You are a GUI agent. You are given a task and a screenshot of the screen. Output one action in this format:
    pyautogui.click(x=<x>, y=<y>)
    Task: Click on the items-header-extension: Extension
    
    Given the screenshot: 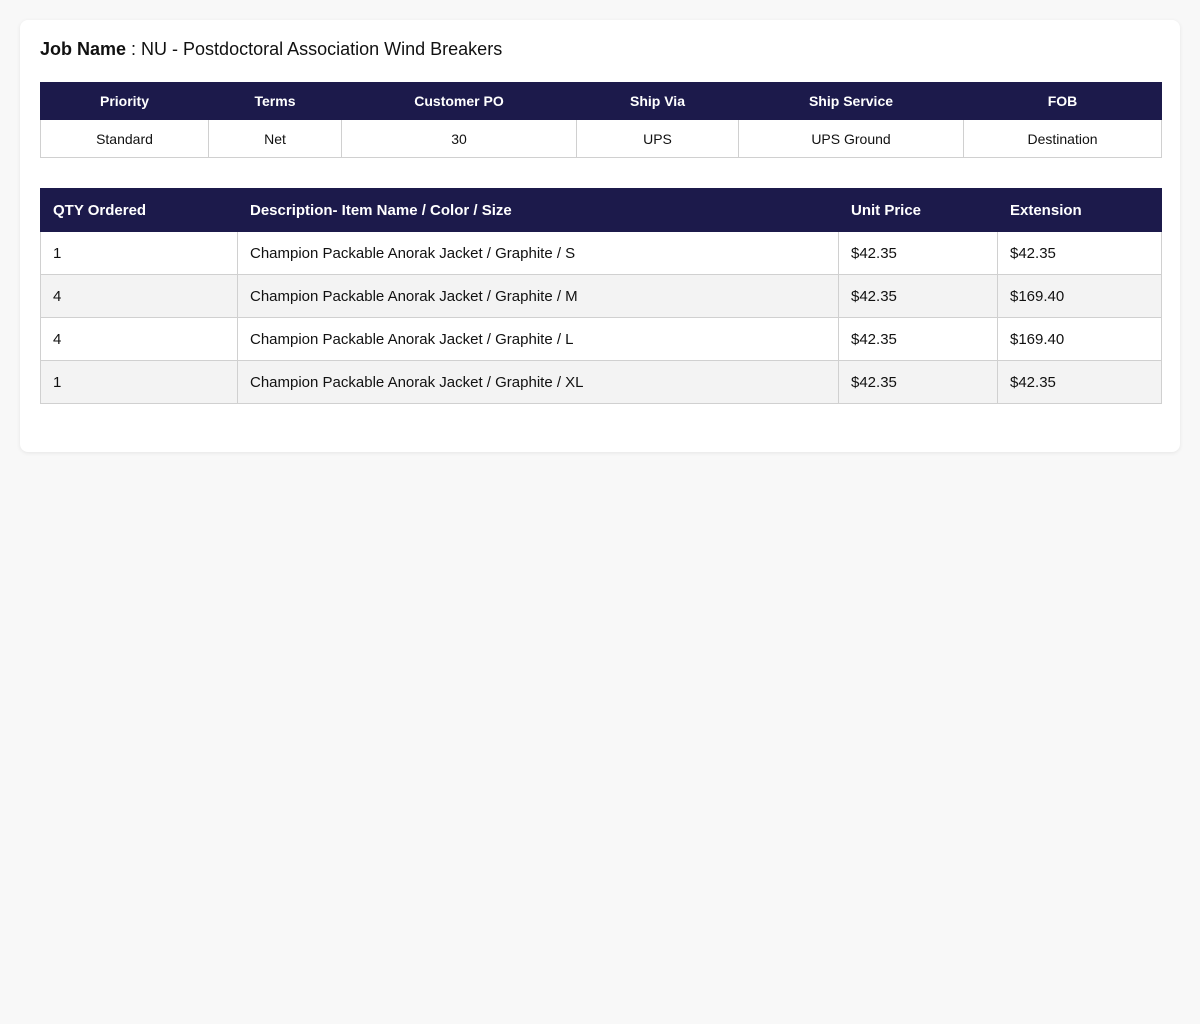 What is the action you would take?
    pyautogui.click(x=1079, y=210)
    